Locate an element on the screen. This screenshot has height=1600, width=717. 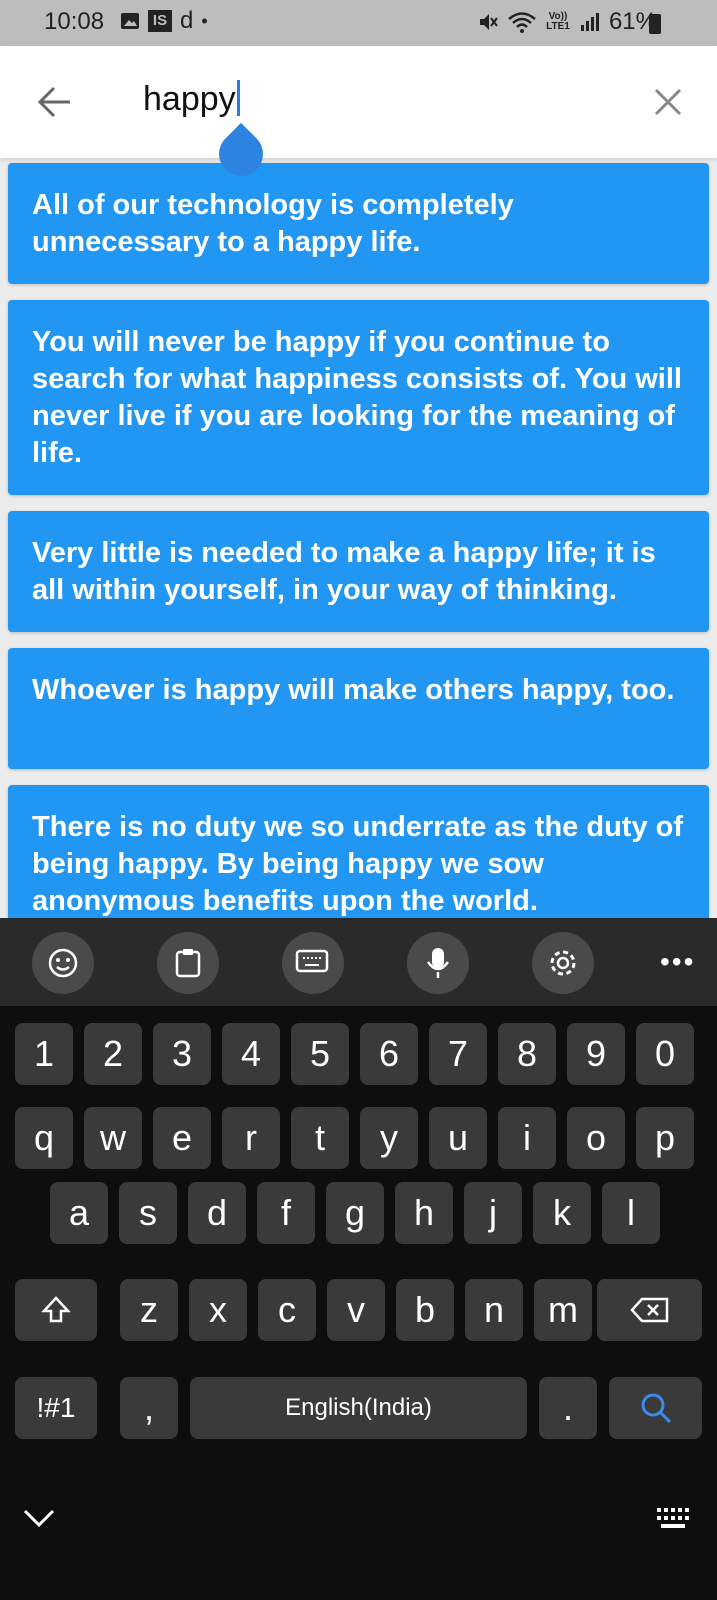
key-n: n is located at coordinates (494, 1310).